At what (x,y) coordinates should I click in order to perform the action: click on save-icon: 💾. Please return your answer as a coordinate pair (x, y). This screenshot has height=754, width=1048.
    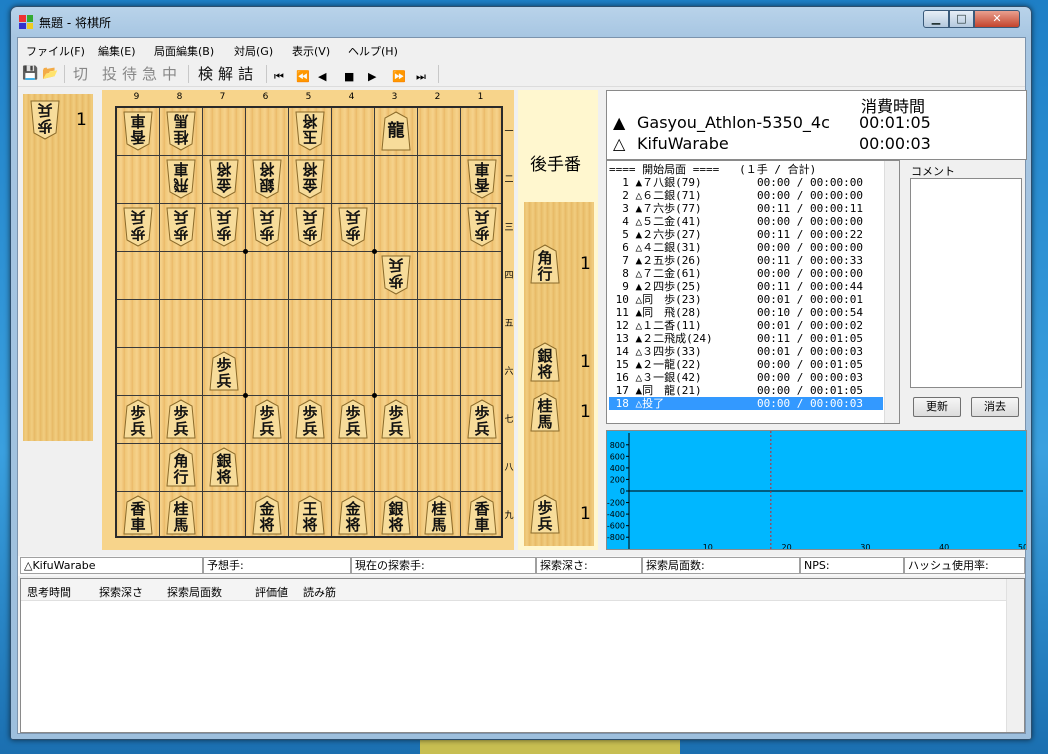
    Looking at the image, I should click on (30, 74).